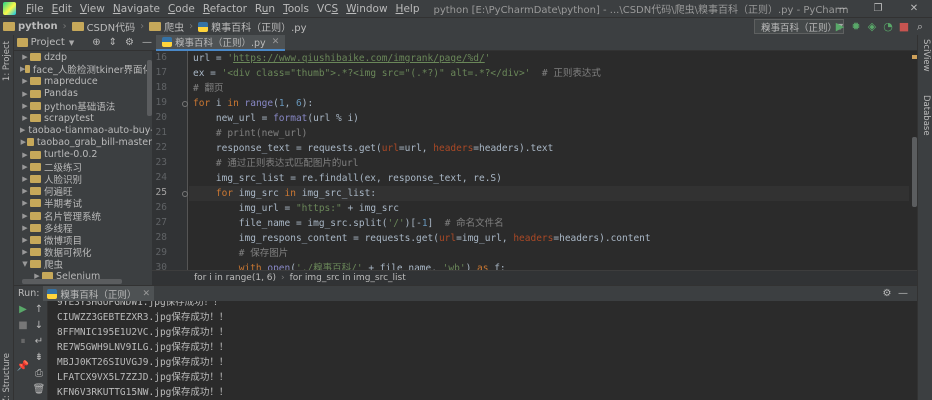 This screenshot has width=932, height=400. What do you see at coordinates (161, 132) in the screenshot?
I see `line-number: 21` at bounding box center [161, 132].